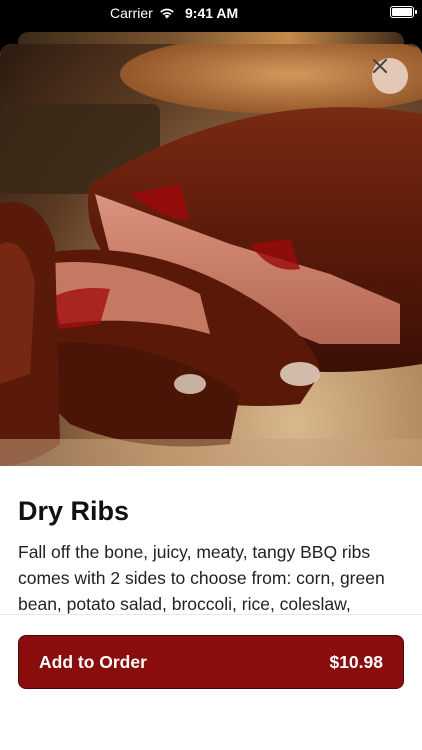 The height and width of the screenshot is (750, 422). Describe the element at coordinates (380, 66) in the screenshot. I see `close-icon` at that location.